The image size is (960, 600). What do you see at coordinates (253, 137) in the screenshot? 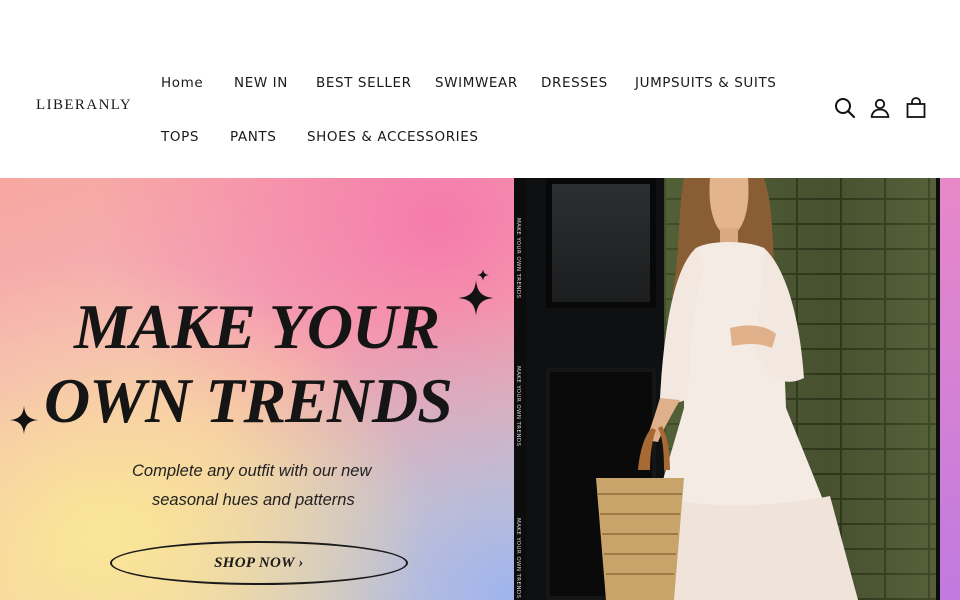
I see `nav-pants: PANTS` at bounding box center [253, 137].